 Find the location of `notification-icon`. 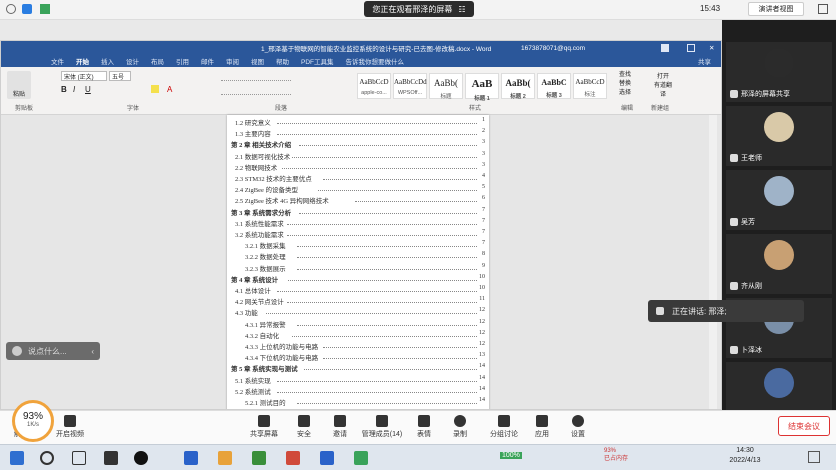

notification-icon is located at coordinates (814, 457).